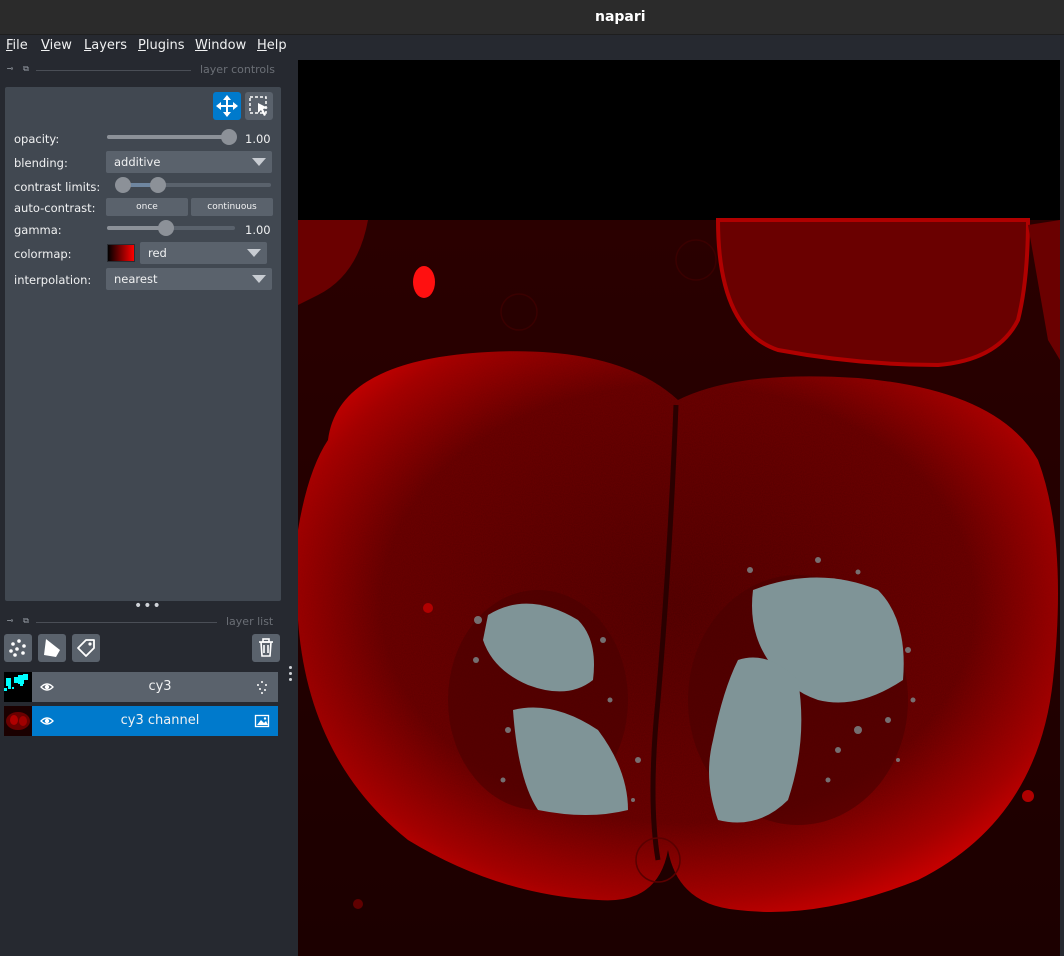 The height and width of the screenshot is (956, 1064). I want to click on new-points-icon, so click(17, 648).